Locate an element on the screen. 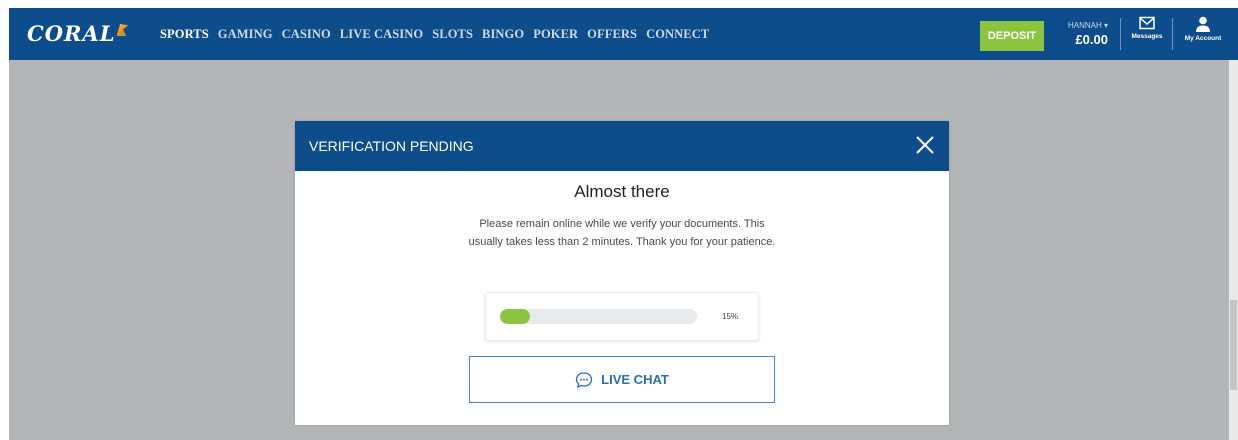 This screenshot has width=1238, height=440. chat-bubble-icon is located at coordinates (584, 379).